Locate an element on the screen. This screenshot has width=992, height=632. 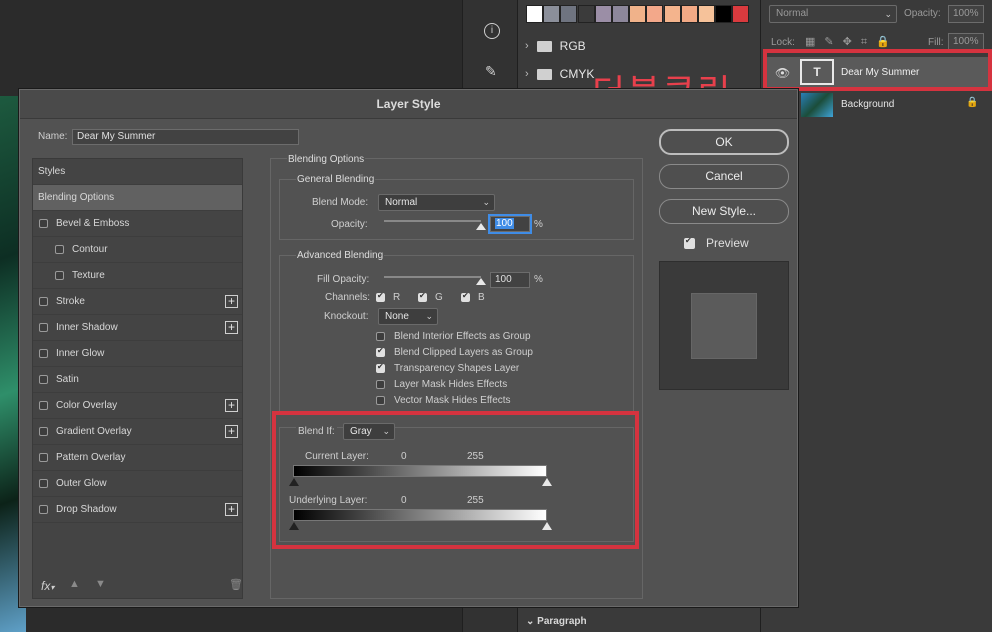
channel-g-checkbox is located at coordinates (422, 296).